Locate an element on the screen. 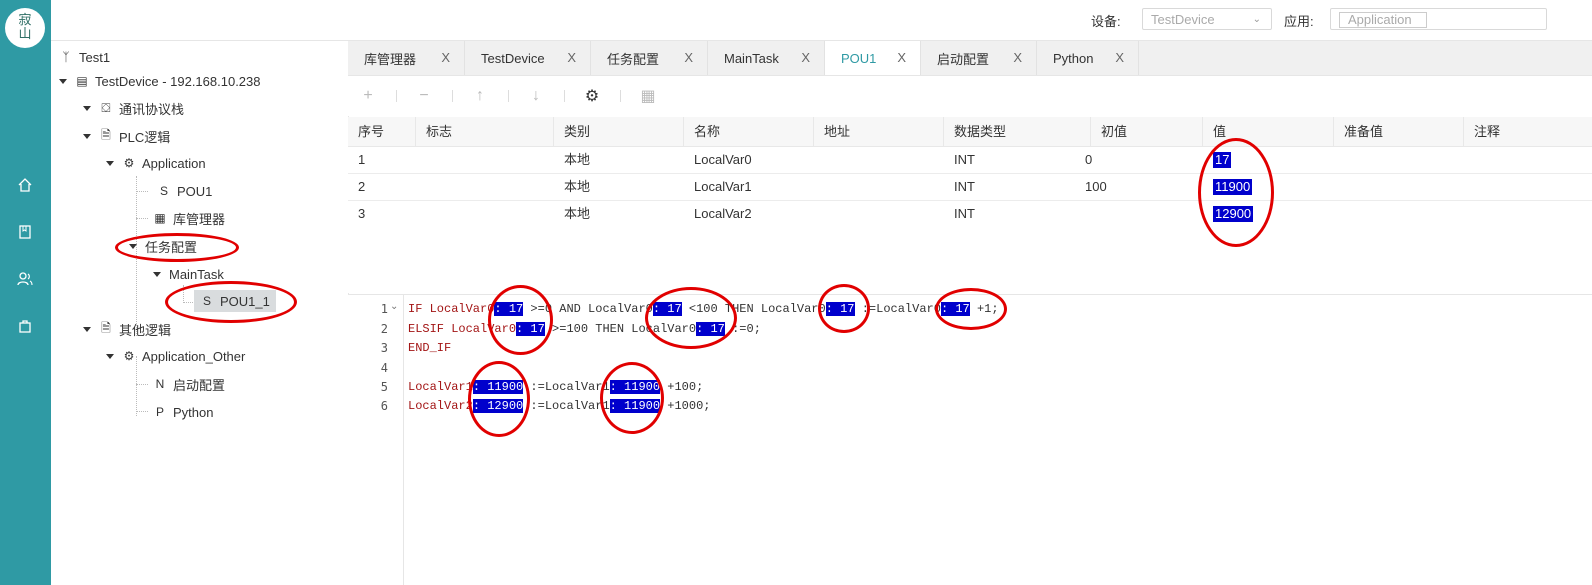  tab-maintask: MainTask X is located at coordinates (766, 58).